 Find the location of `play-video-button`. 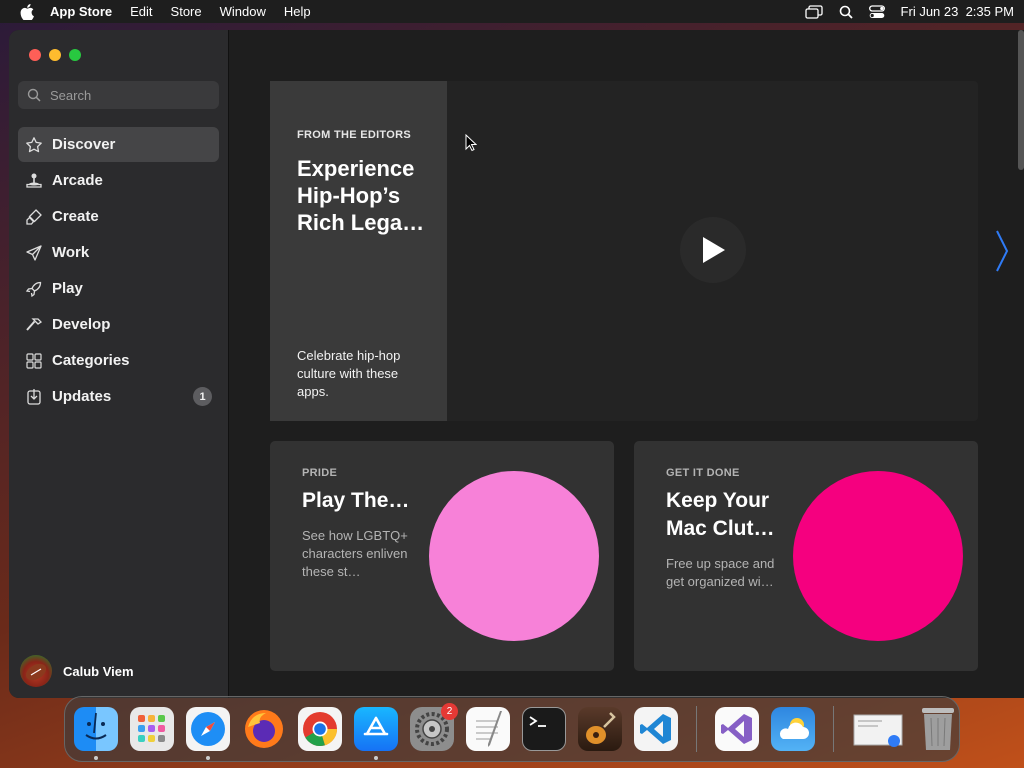

play-video-button is located at coordinates (713, 250).